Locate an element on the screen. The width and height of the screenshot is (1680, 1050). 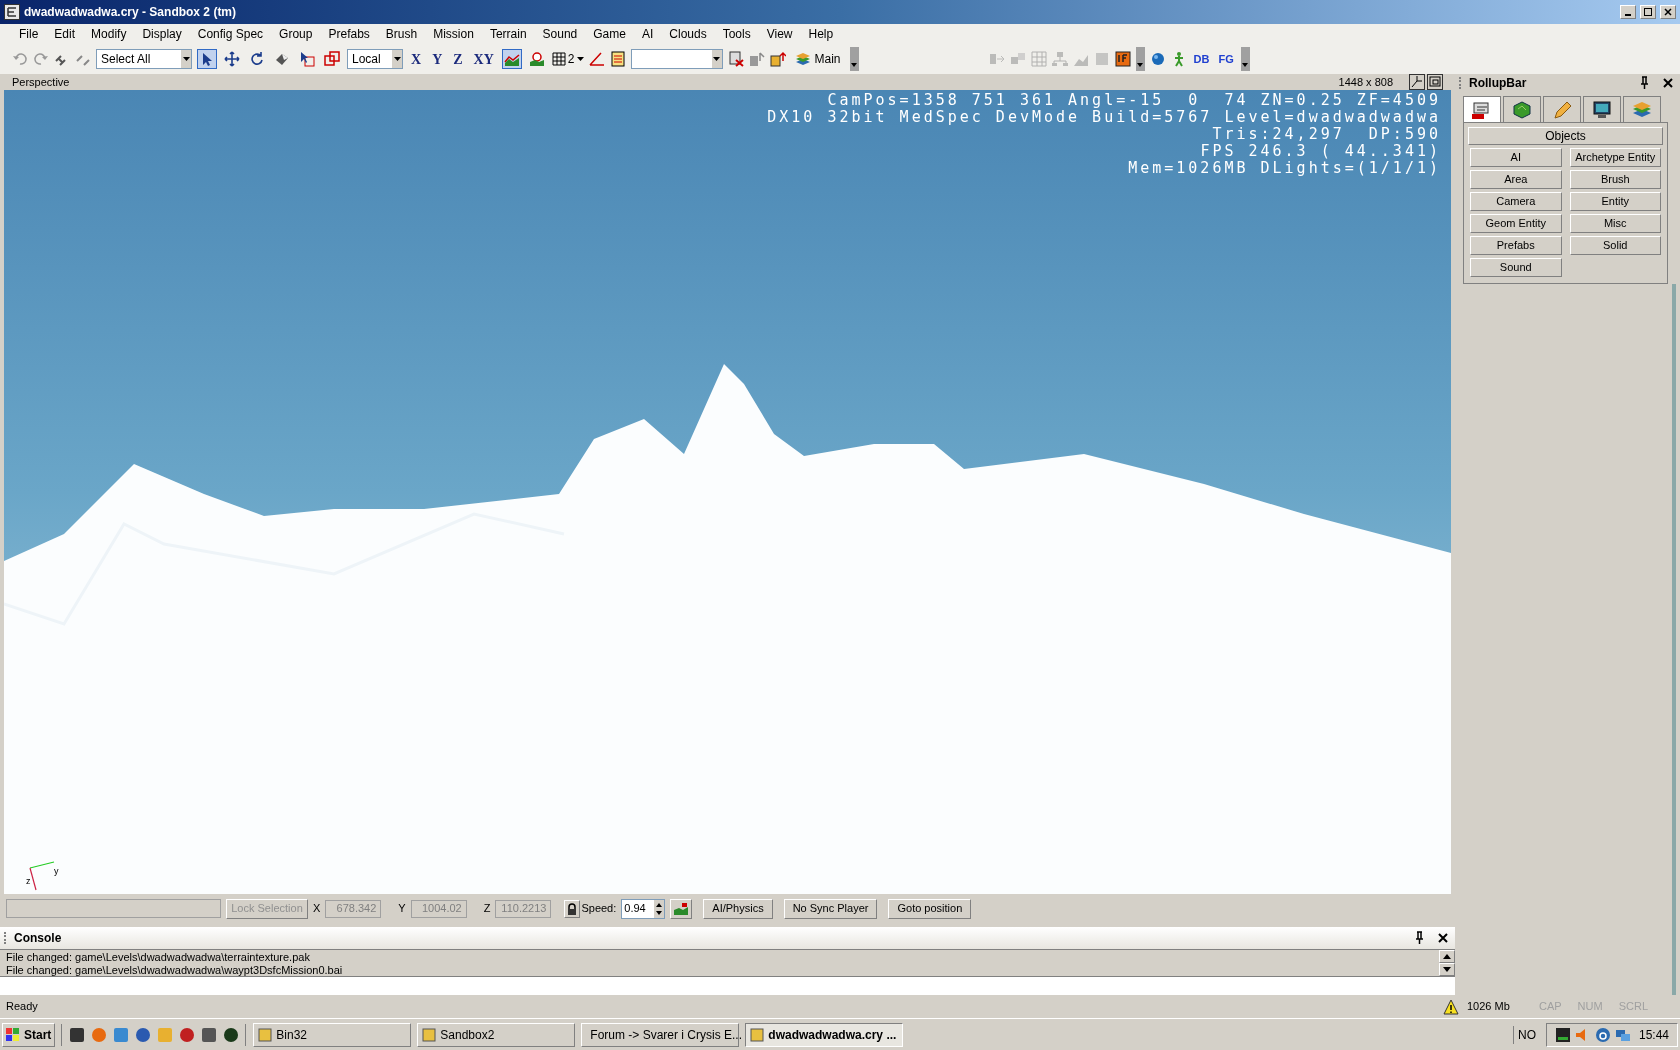
object-type-button: Geom Entity is located at coordinates (1516, 223).